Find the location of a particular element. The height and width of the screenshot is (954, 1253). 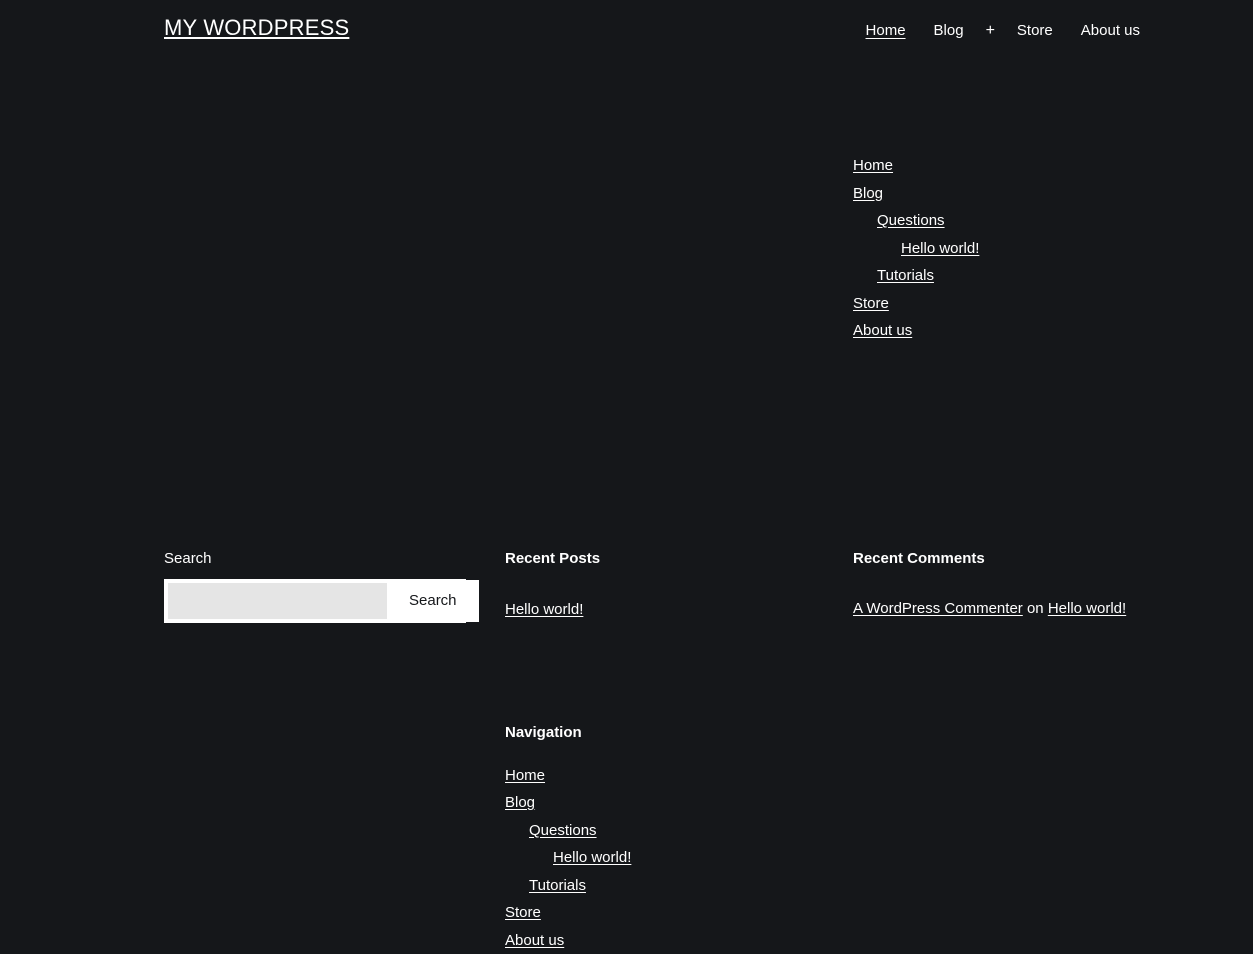

recent-posts-list: Hello world! is located at coordinates (660, 610).